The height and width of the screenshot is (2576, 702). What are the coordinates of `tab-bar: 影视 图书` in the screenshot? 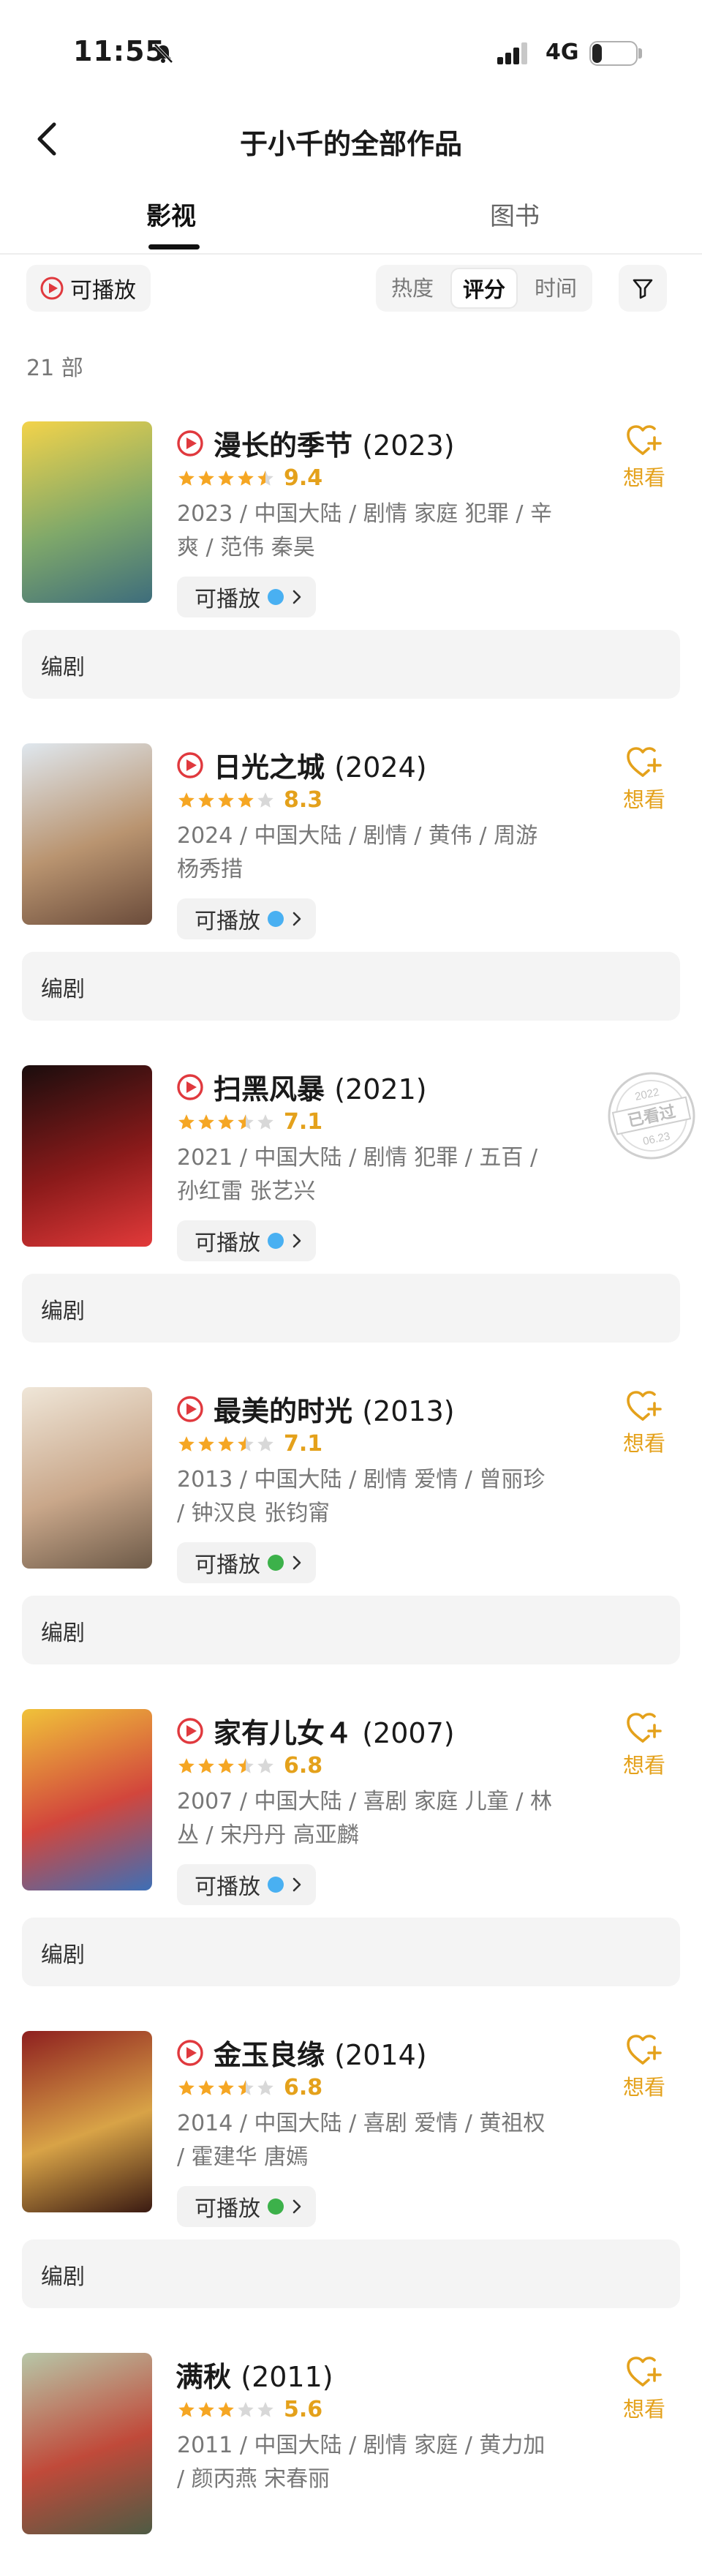 It's located at (351, 222).